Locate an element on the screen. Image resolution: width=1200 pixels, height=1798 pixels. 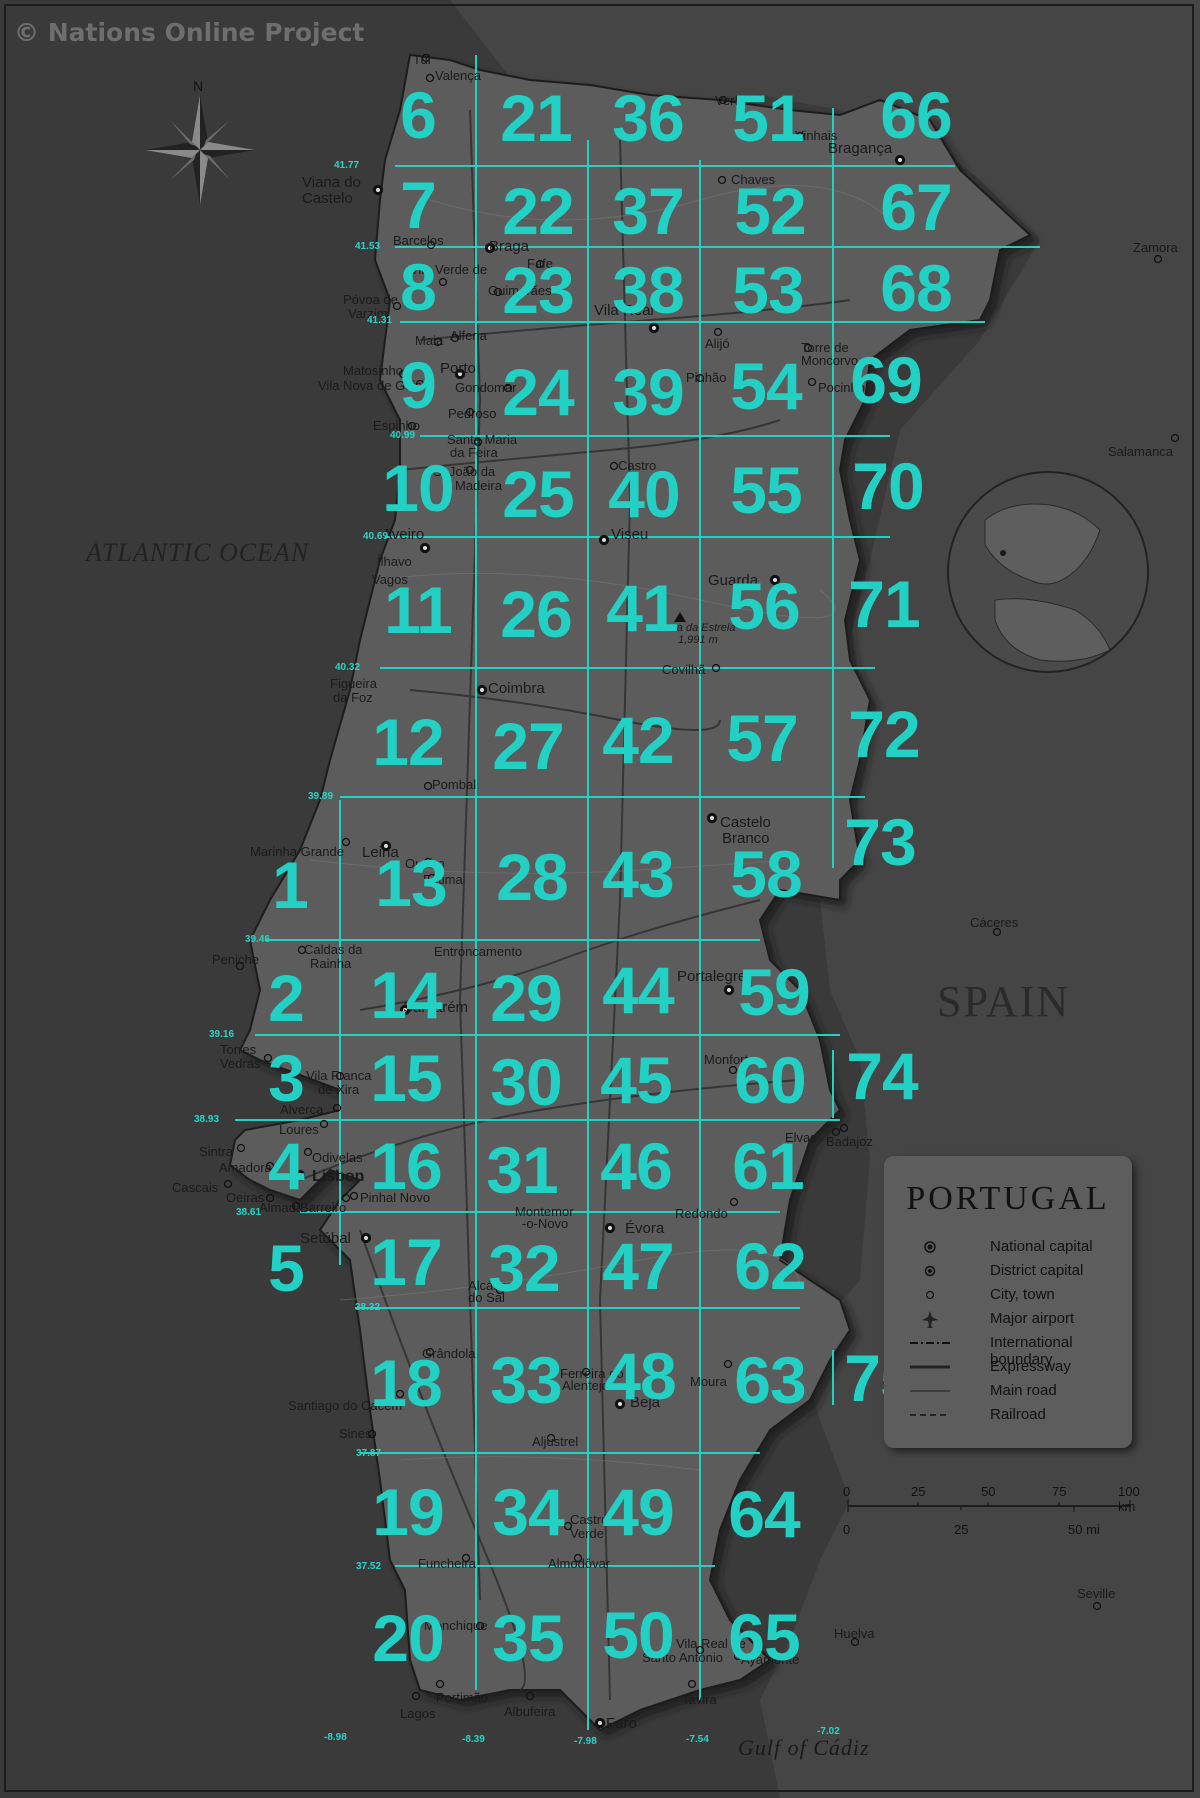
city-label-almodovar: Almodôvar is located at coordinates (579, 1563).